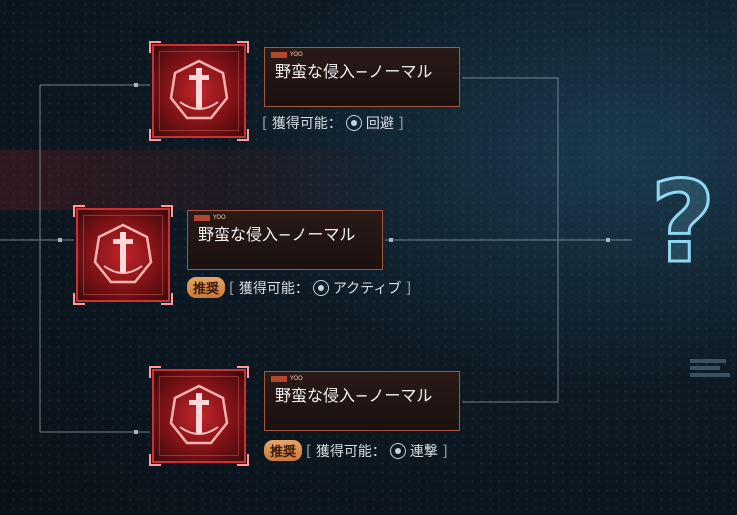  I want to click on question-mark-icon: ?, so click(683, 223).